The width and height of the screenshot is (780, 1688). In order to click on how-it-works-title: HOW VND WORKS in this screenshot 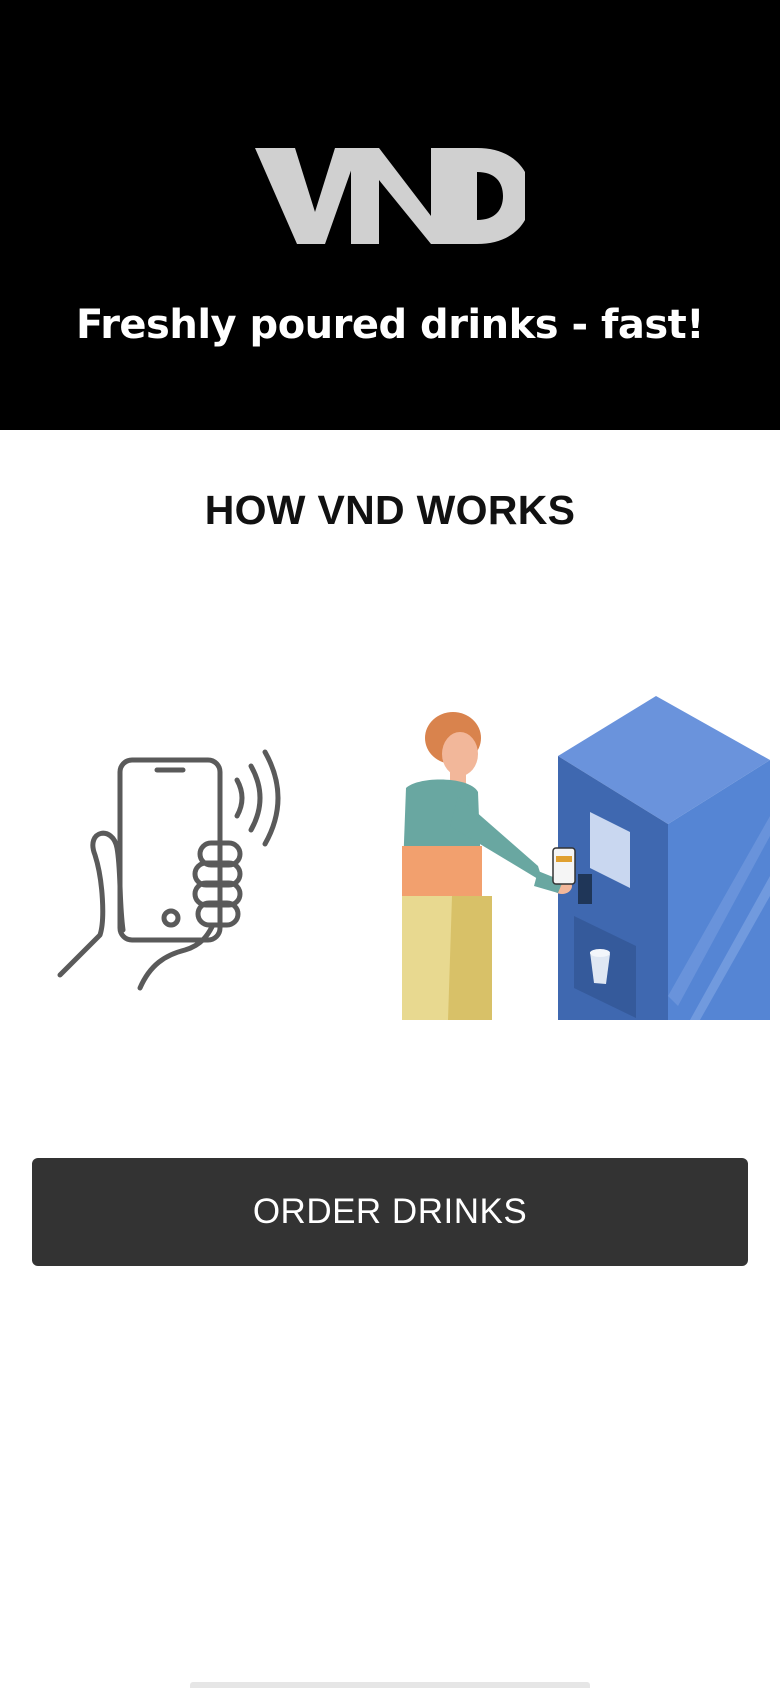, I will do `click(390, 510)`.